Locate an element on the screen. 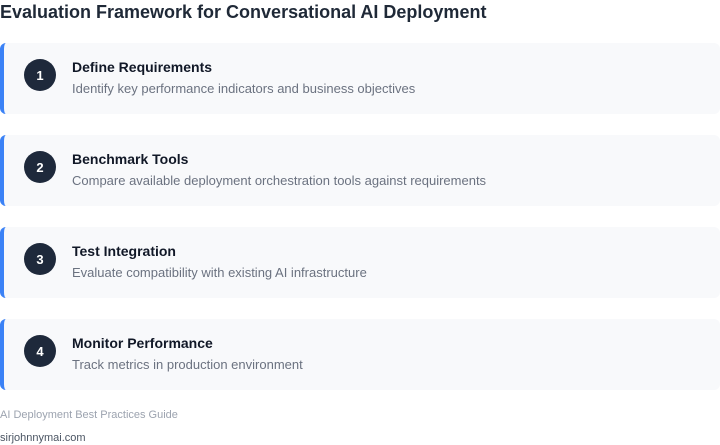 The width and height of the screenshot is (720, 445). step-number-badge: 1 is located at coordinates (40, 75).